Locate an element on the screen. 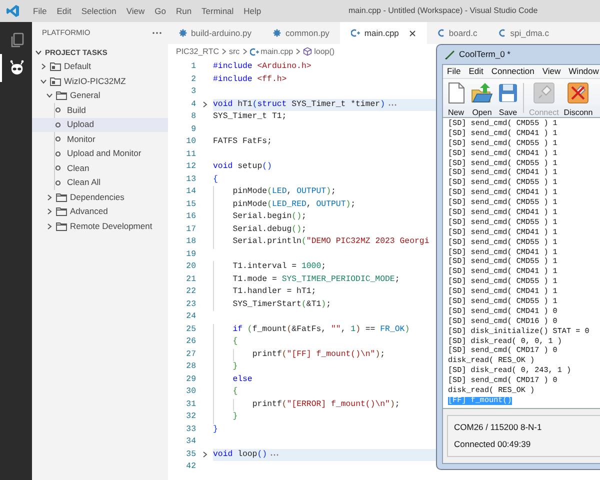 Image resolution: width=600 pixels, height=480 pixels. line-number: 15 is located at coordinates (190, 204).